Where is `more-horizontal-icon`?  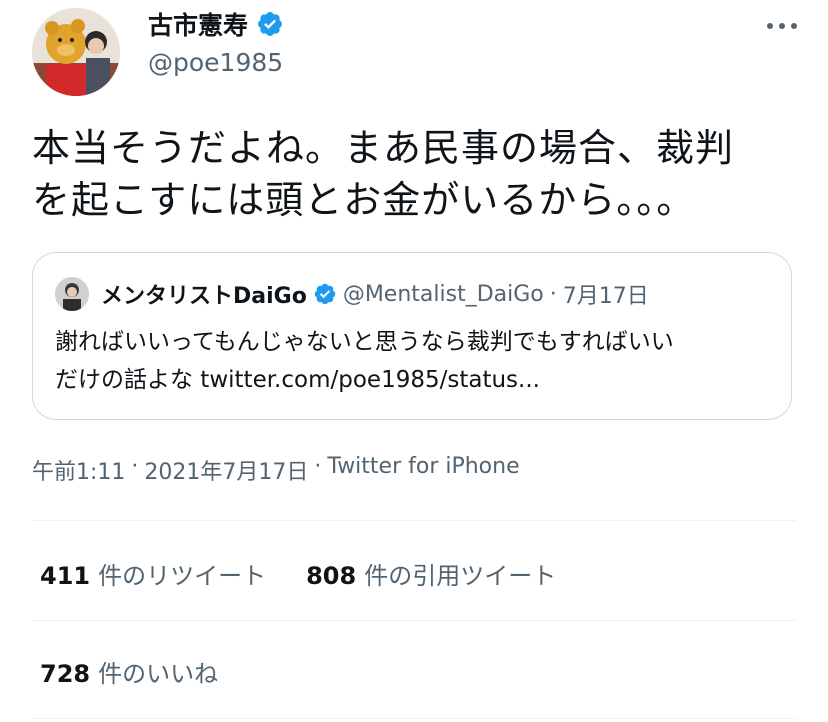
more-horizontal-icon is located at coordinates (782, 26).